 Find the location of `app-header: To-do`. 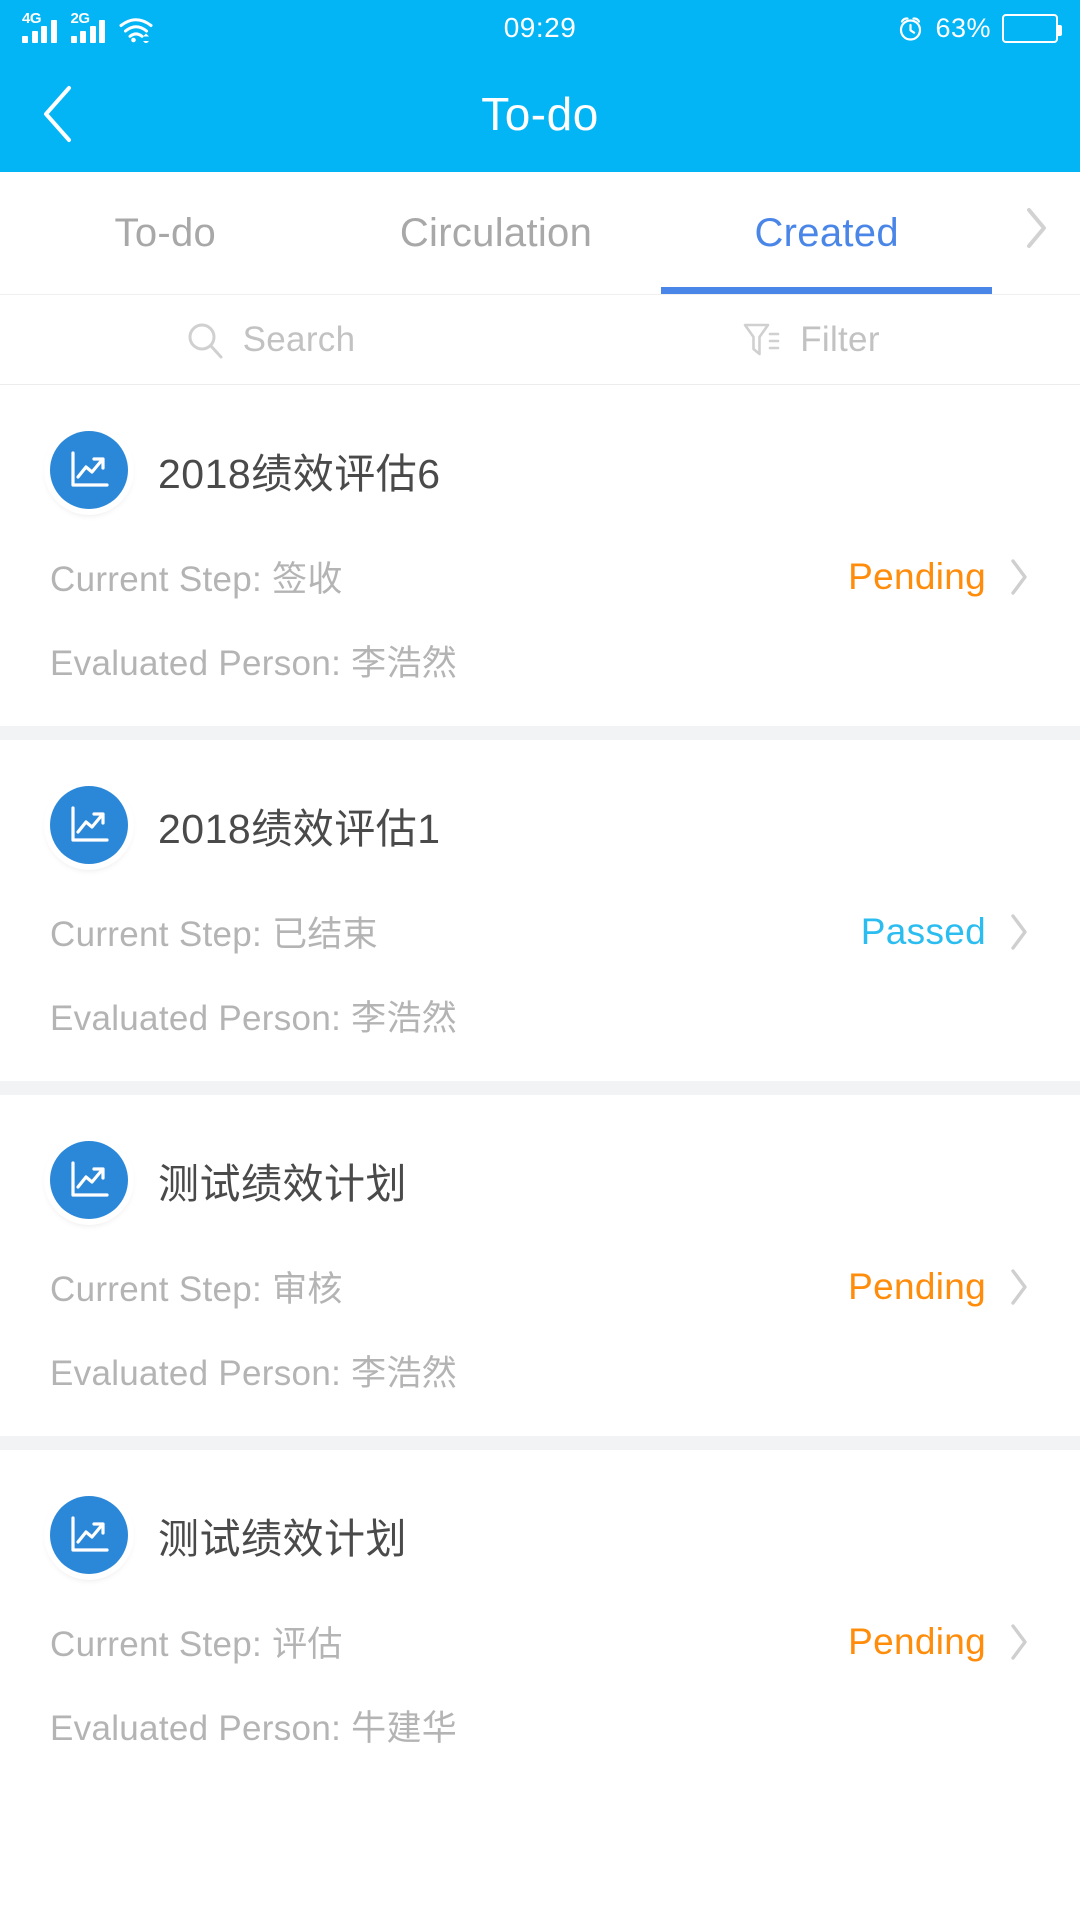

app-header: To-do is located at coordinates (540, 114).